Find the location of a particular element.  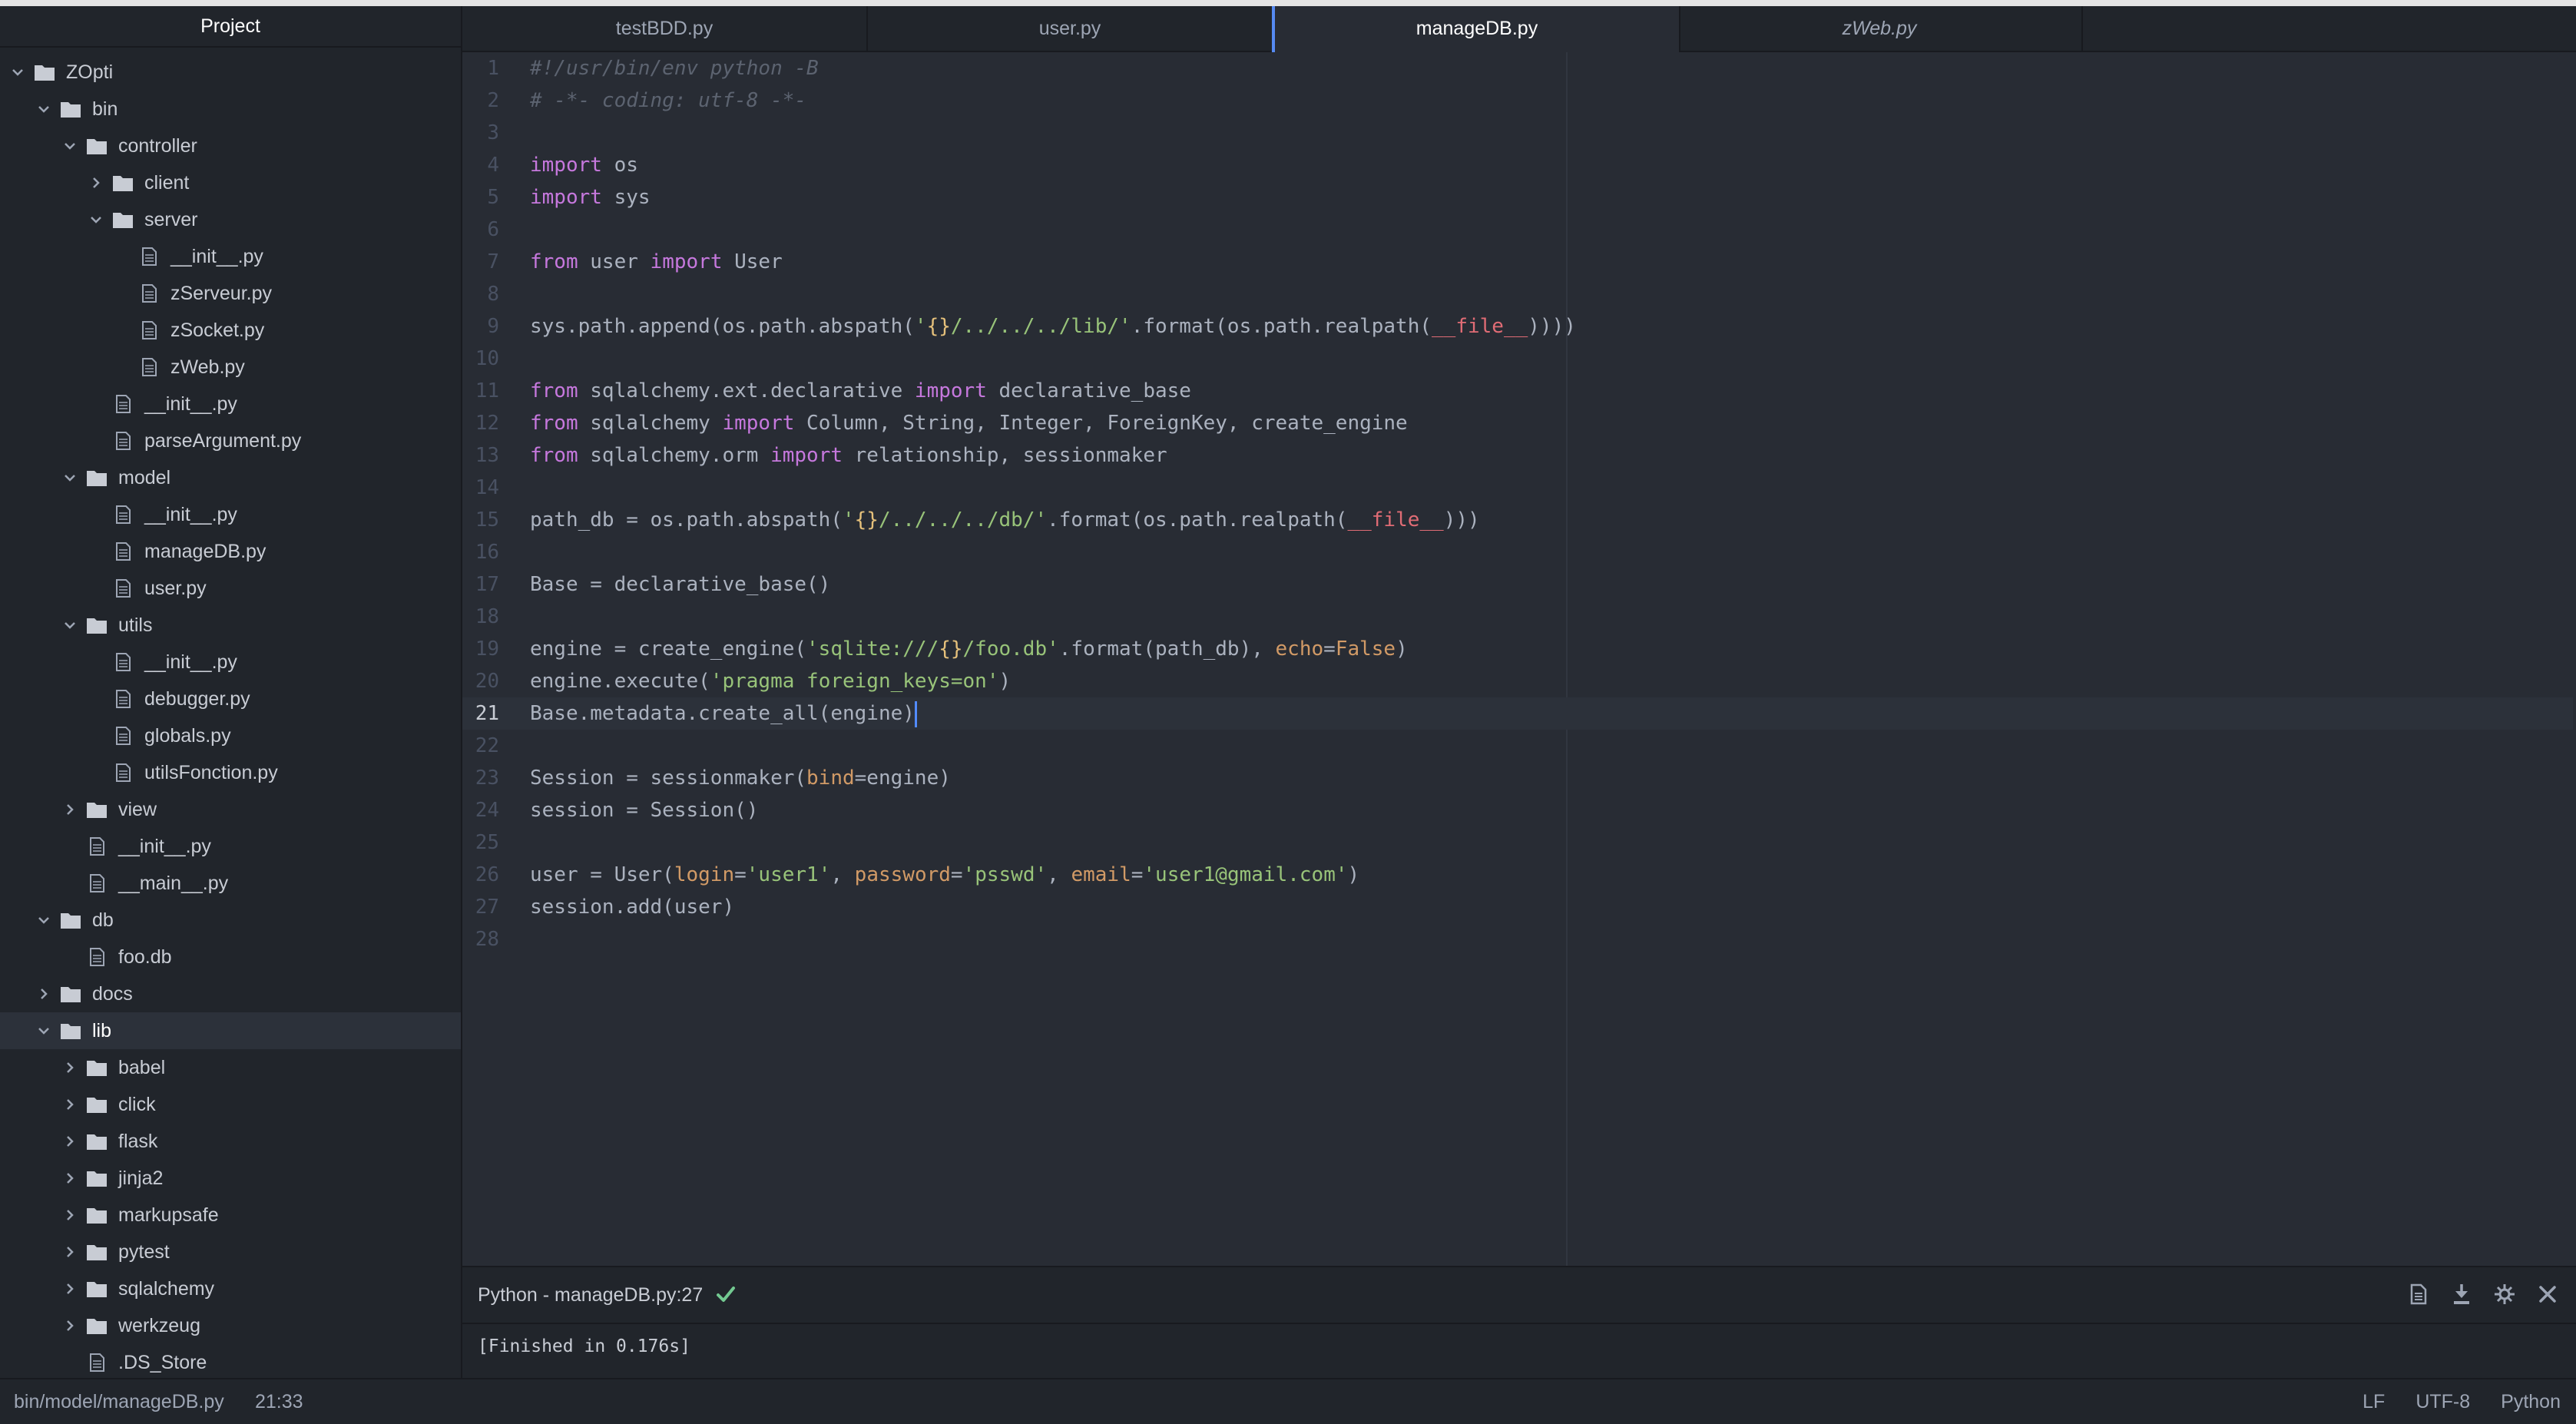

tree-folder: pytest is located at coordinates (230, 1252).